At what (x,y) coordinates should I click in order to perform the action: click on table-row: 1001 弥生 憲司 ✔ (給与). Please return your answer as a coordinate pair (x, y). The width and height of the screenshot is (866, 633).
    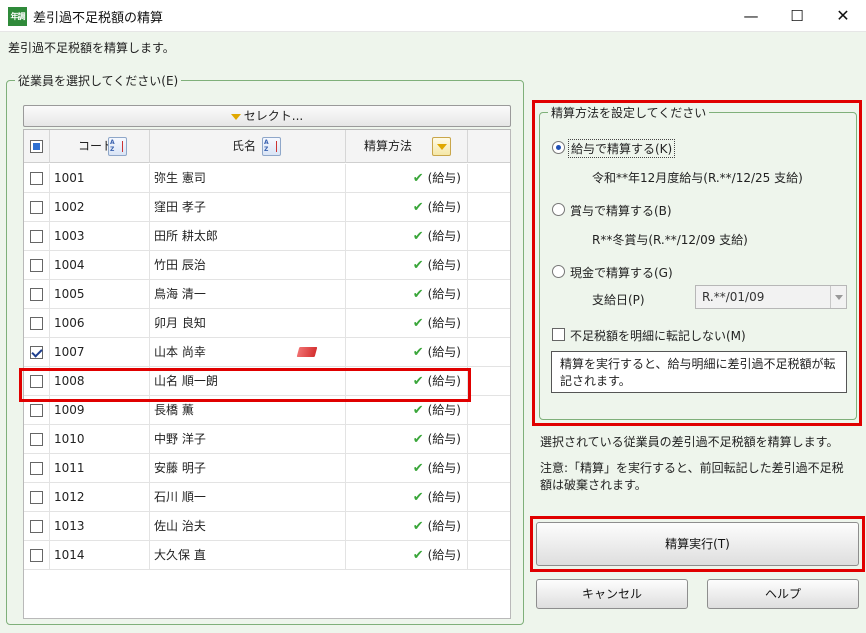
    Looking at the image, I should click on (267, 178).